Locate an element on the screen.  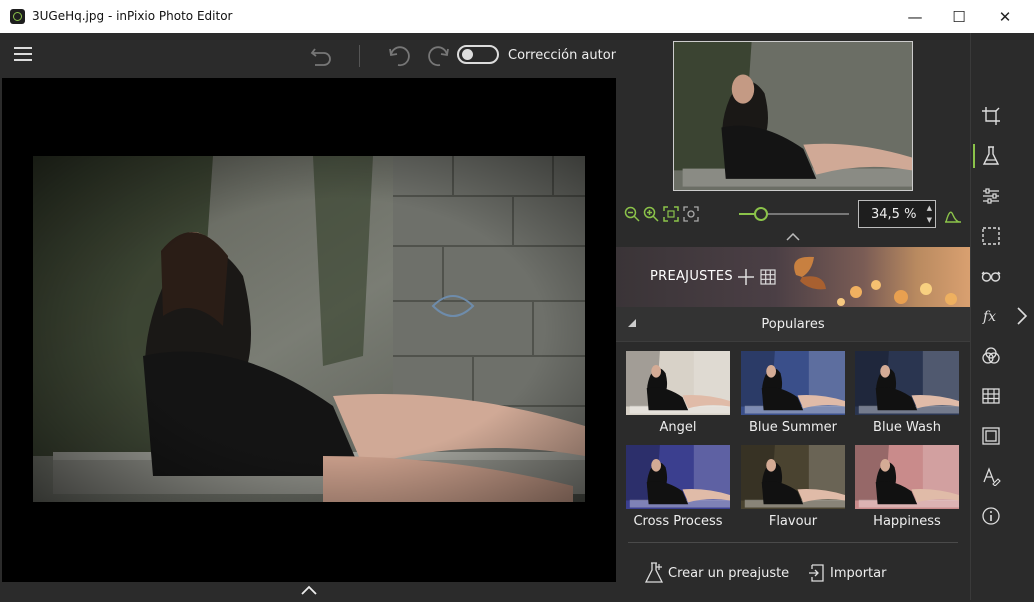
crop-icon is located at coordinates (991, 116).